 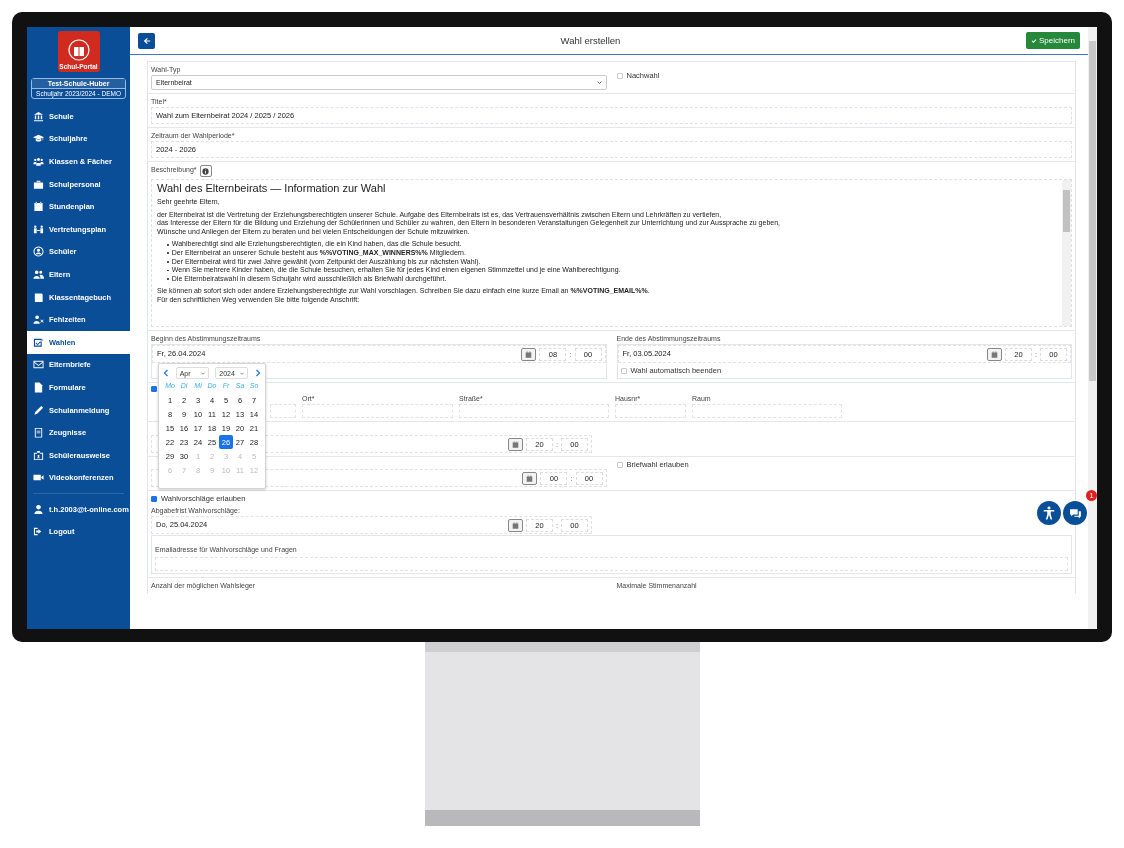 I want to click on accessibility-button, so click(x=1049, y=513).